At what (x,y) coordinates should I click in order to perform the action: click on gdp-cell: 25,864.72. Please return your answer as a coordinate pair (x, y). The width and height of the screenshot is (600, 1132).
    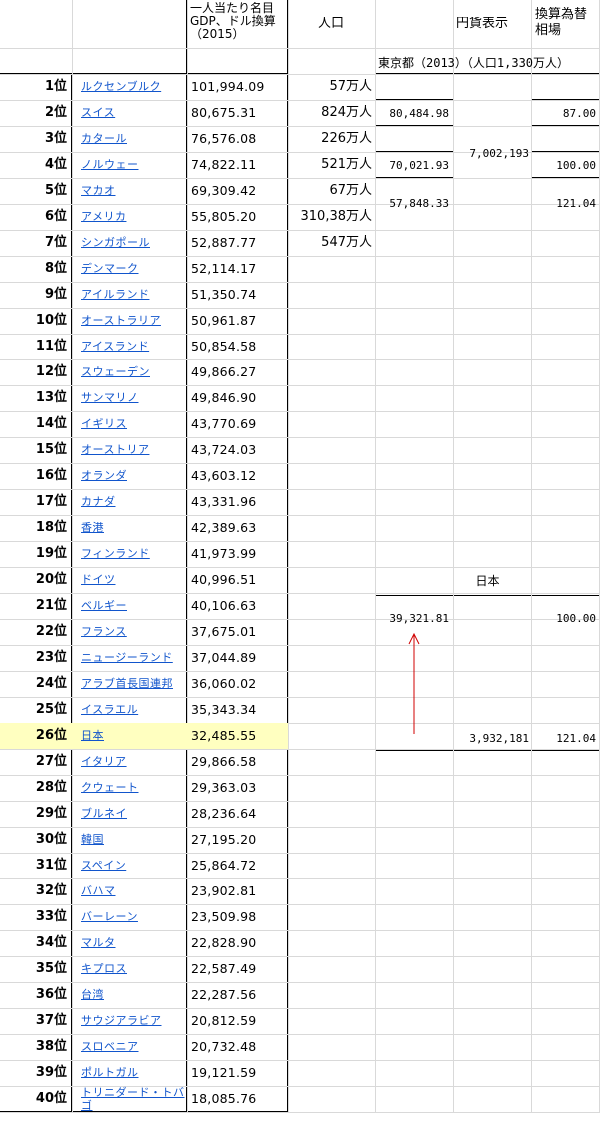
    Looking at the image, I should click on (224, 865).